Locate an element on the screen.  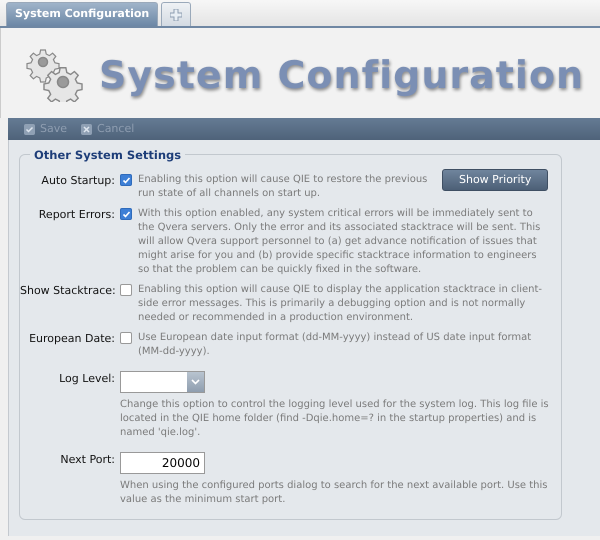
setting-description: When using the configured ports dialog to search for the next available port. Use this value as the minimum start port. is located at coordinates (334, 493).